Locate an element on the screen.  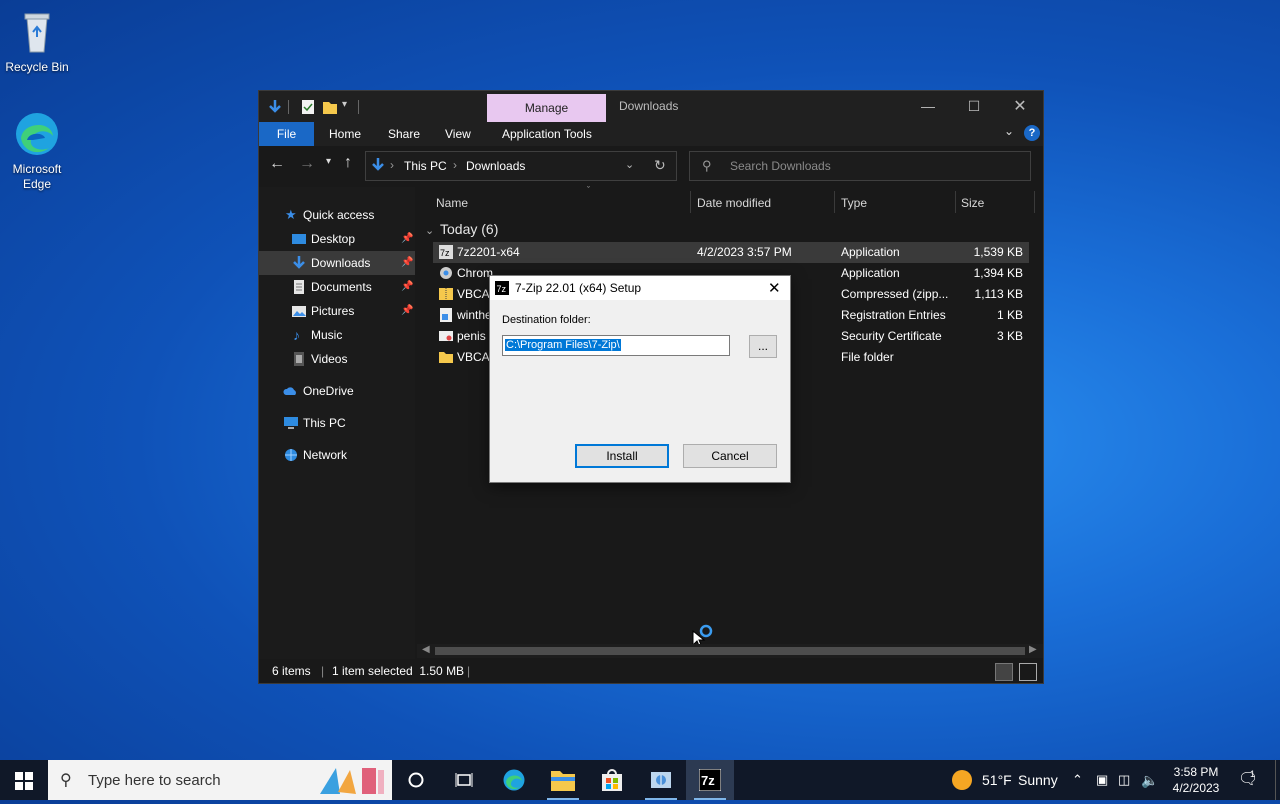
star-icon: ★ is located at coordinates (291, 214).